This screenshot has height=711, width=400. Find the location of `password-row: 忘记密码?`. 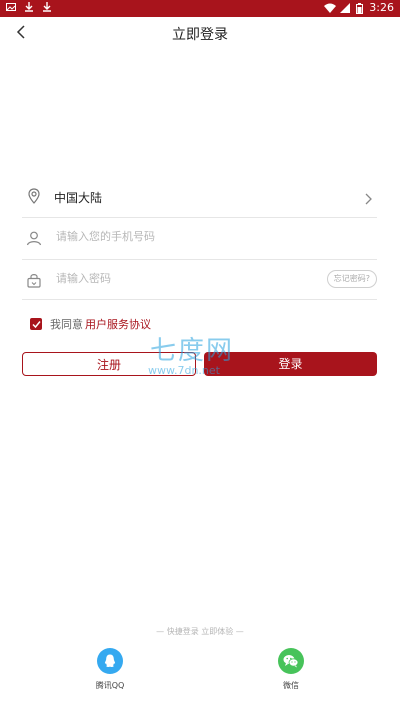

password-row: 忘记密码? is located at coordinates (199, 280).